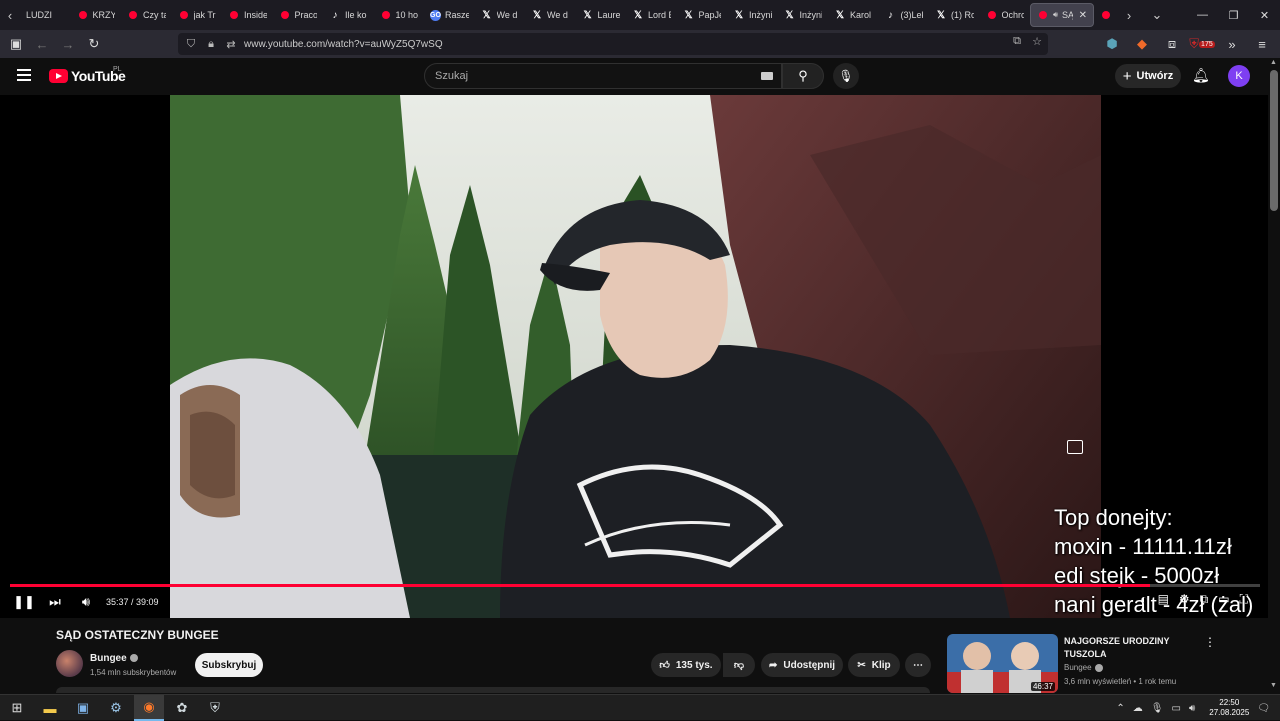  Describe the element at coordinates (601, 15) in the screenshot. I see `browser-tab: 𝕏 Laure` at that location.